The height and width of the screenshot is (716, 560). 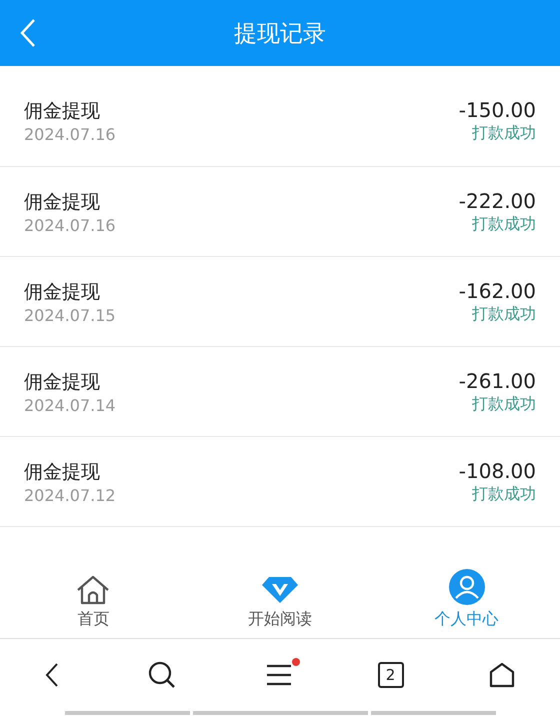 I want to click on menu-icon, so click(x=279, y=675).